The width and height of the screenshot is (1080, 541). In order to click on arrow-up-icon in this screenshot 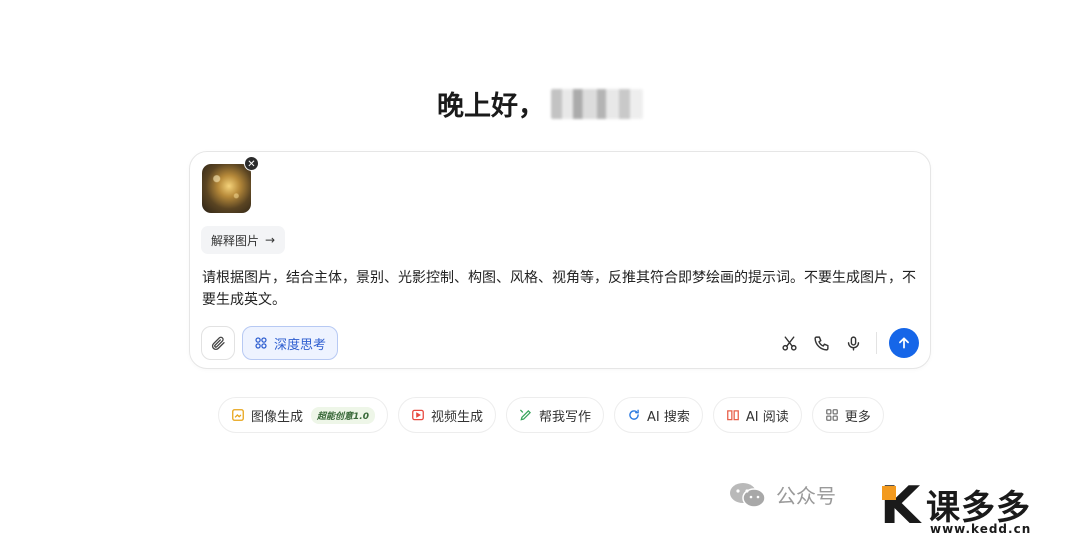, I will do `click(904, 343)`.